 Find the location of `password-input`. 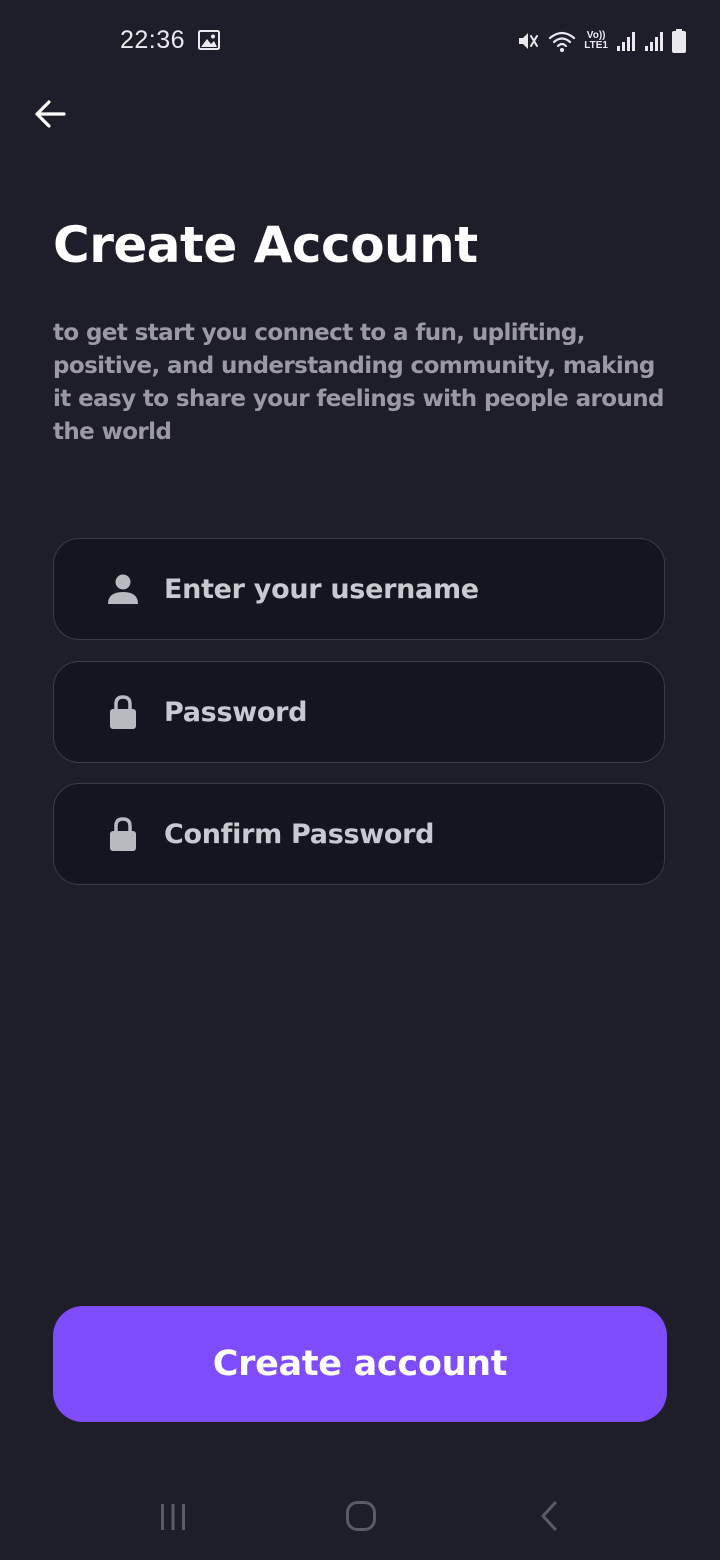

password-input is located at coordinates (414, 712).